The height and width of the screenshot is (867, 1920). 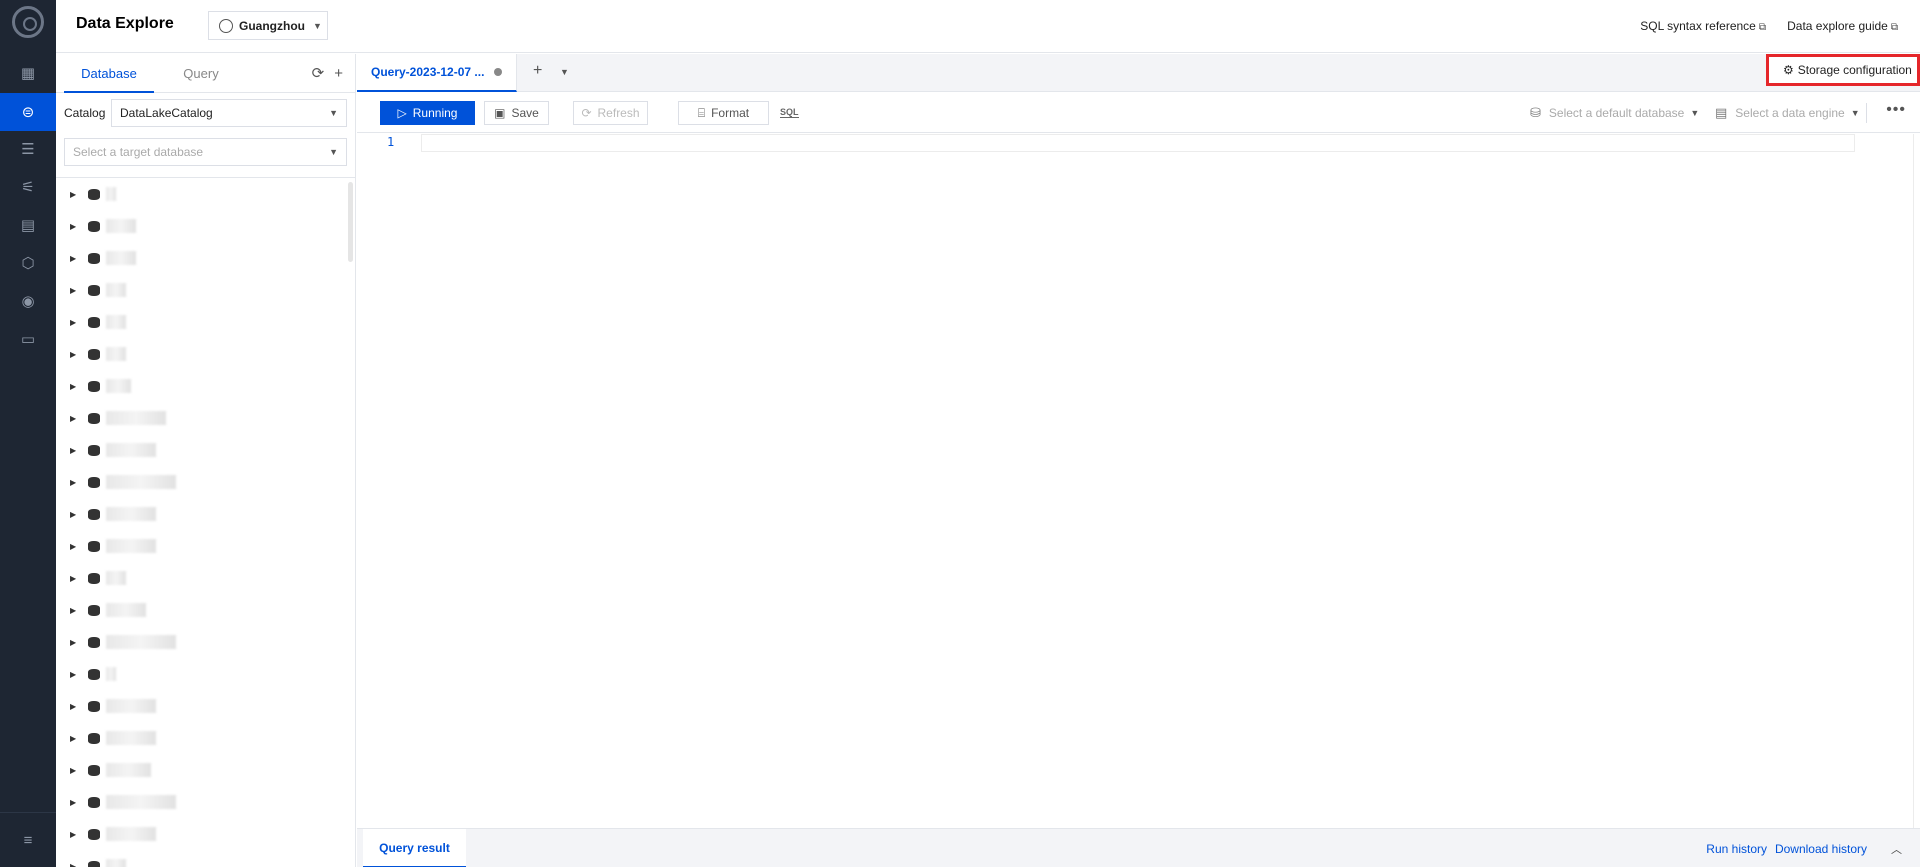 What do you see at coordinates (610, 113) in the screenshot?
I see `refresh-button: ⟳ Refresh` at bounding box center [610, 113].